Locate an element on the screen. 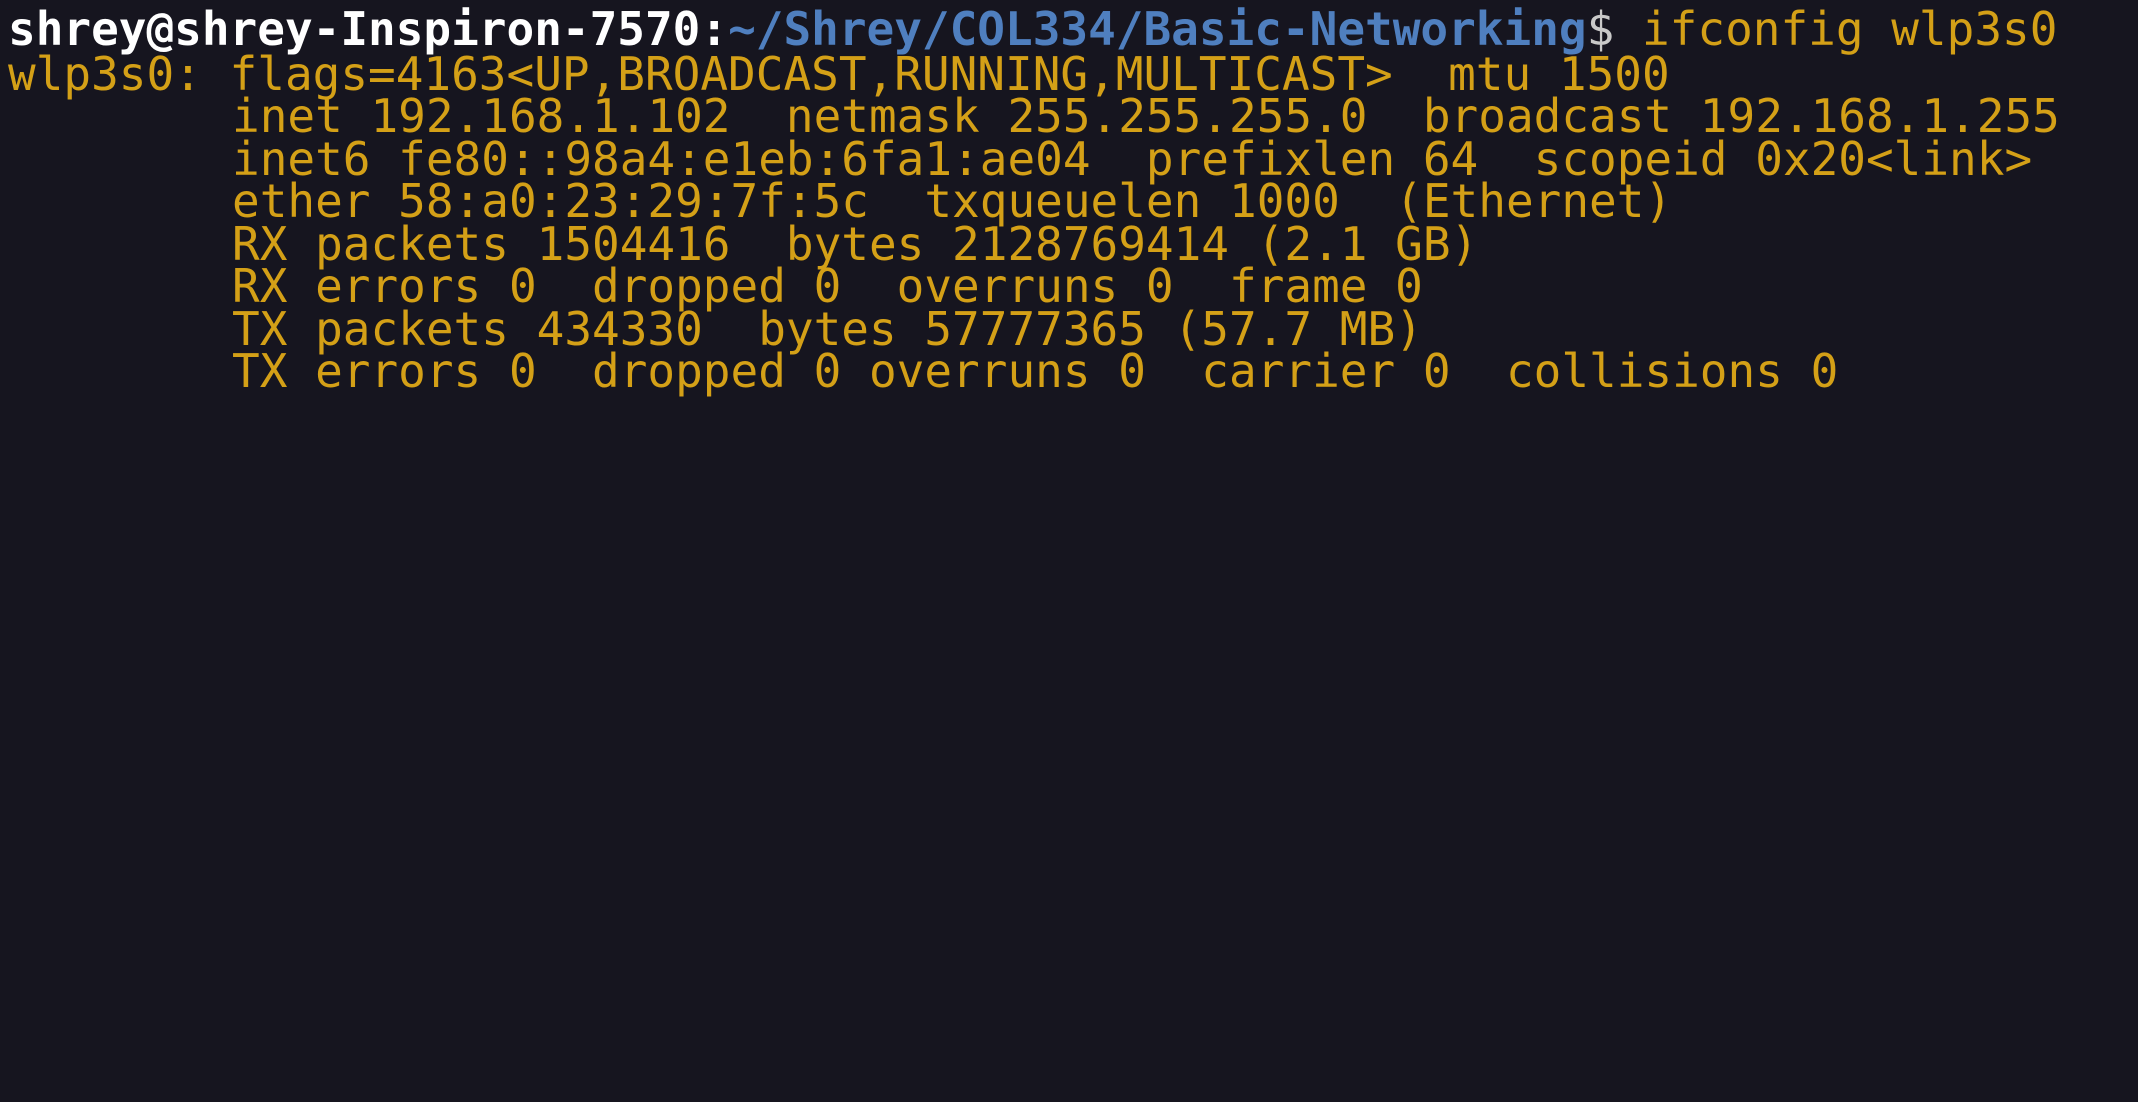  command-text: ifconfig wlp3s0 is located at coordinates (1849, 29).